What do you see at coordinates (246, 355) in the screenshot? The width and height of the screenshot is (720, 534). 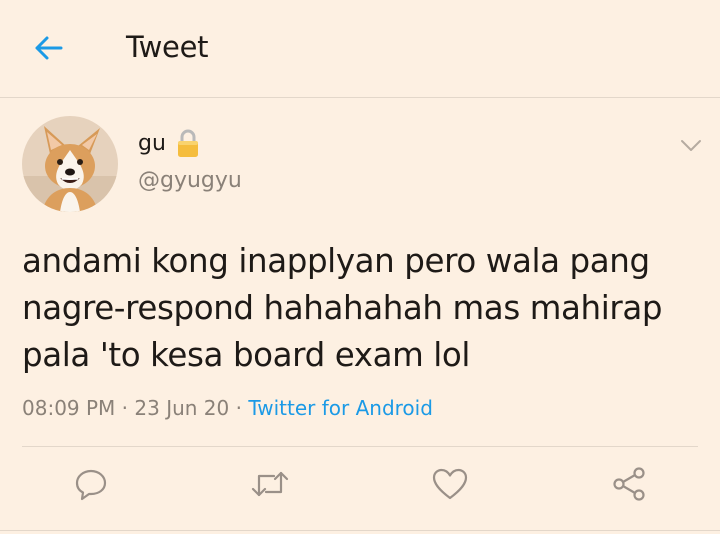 I see `tweet-text-line: pala 'to kesa board exam lol` at bounding box center [246, 355].